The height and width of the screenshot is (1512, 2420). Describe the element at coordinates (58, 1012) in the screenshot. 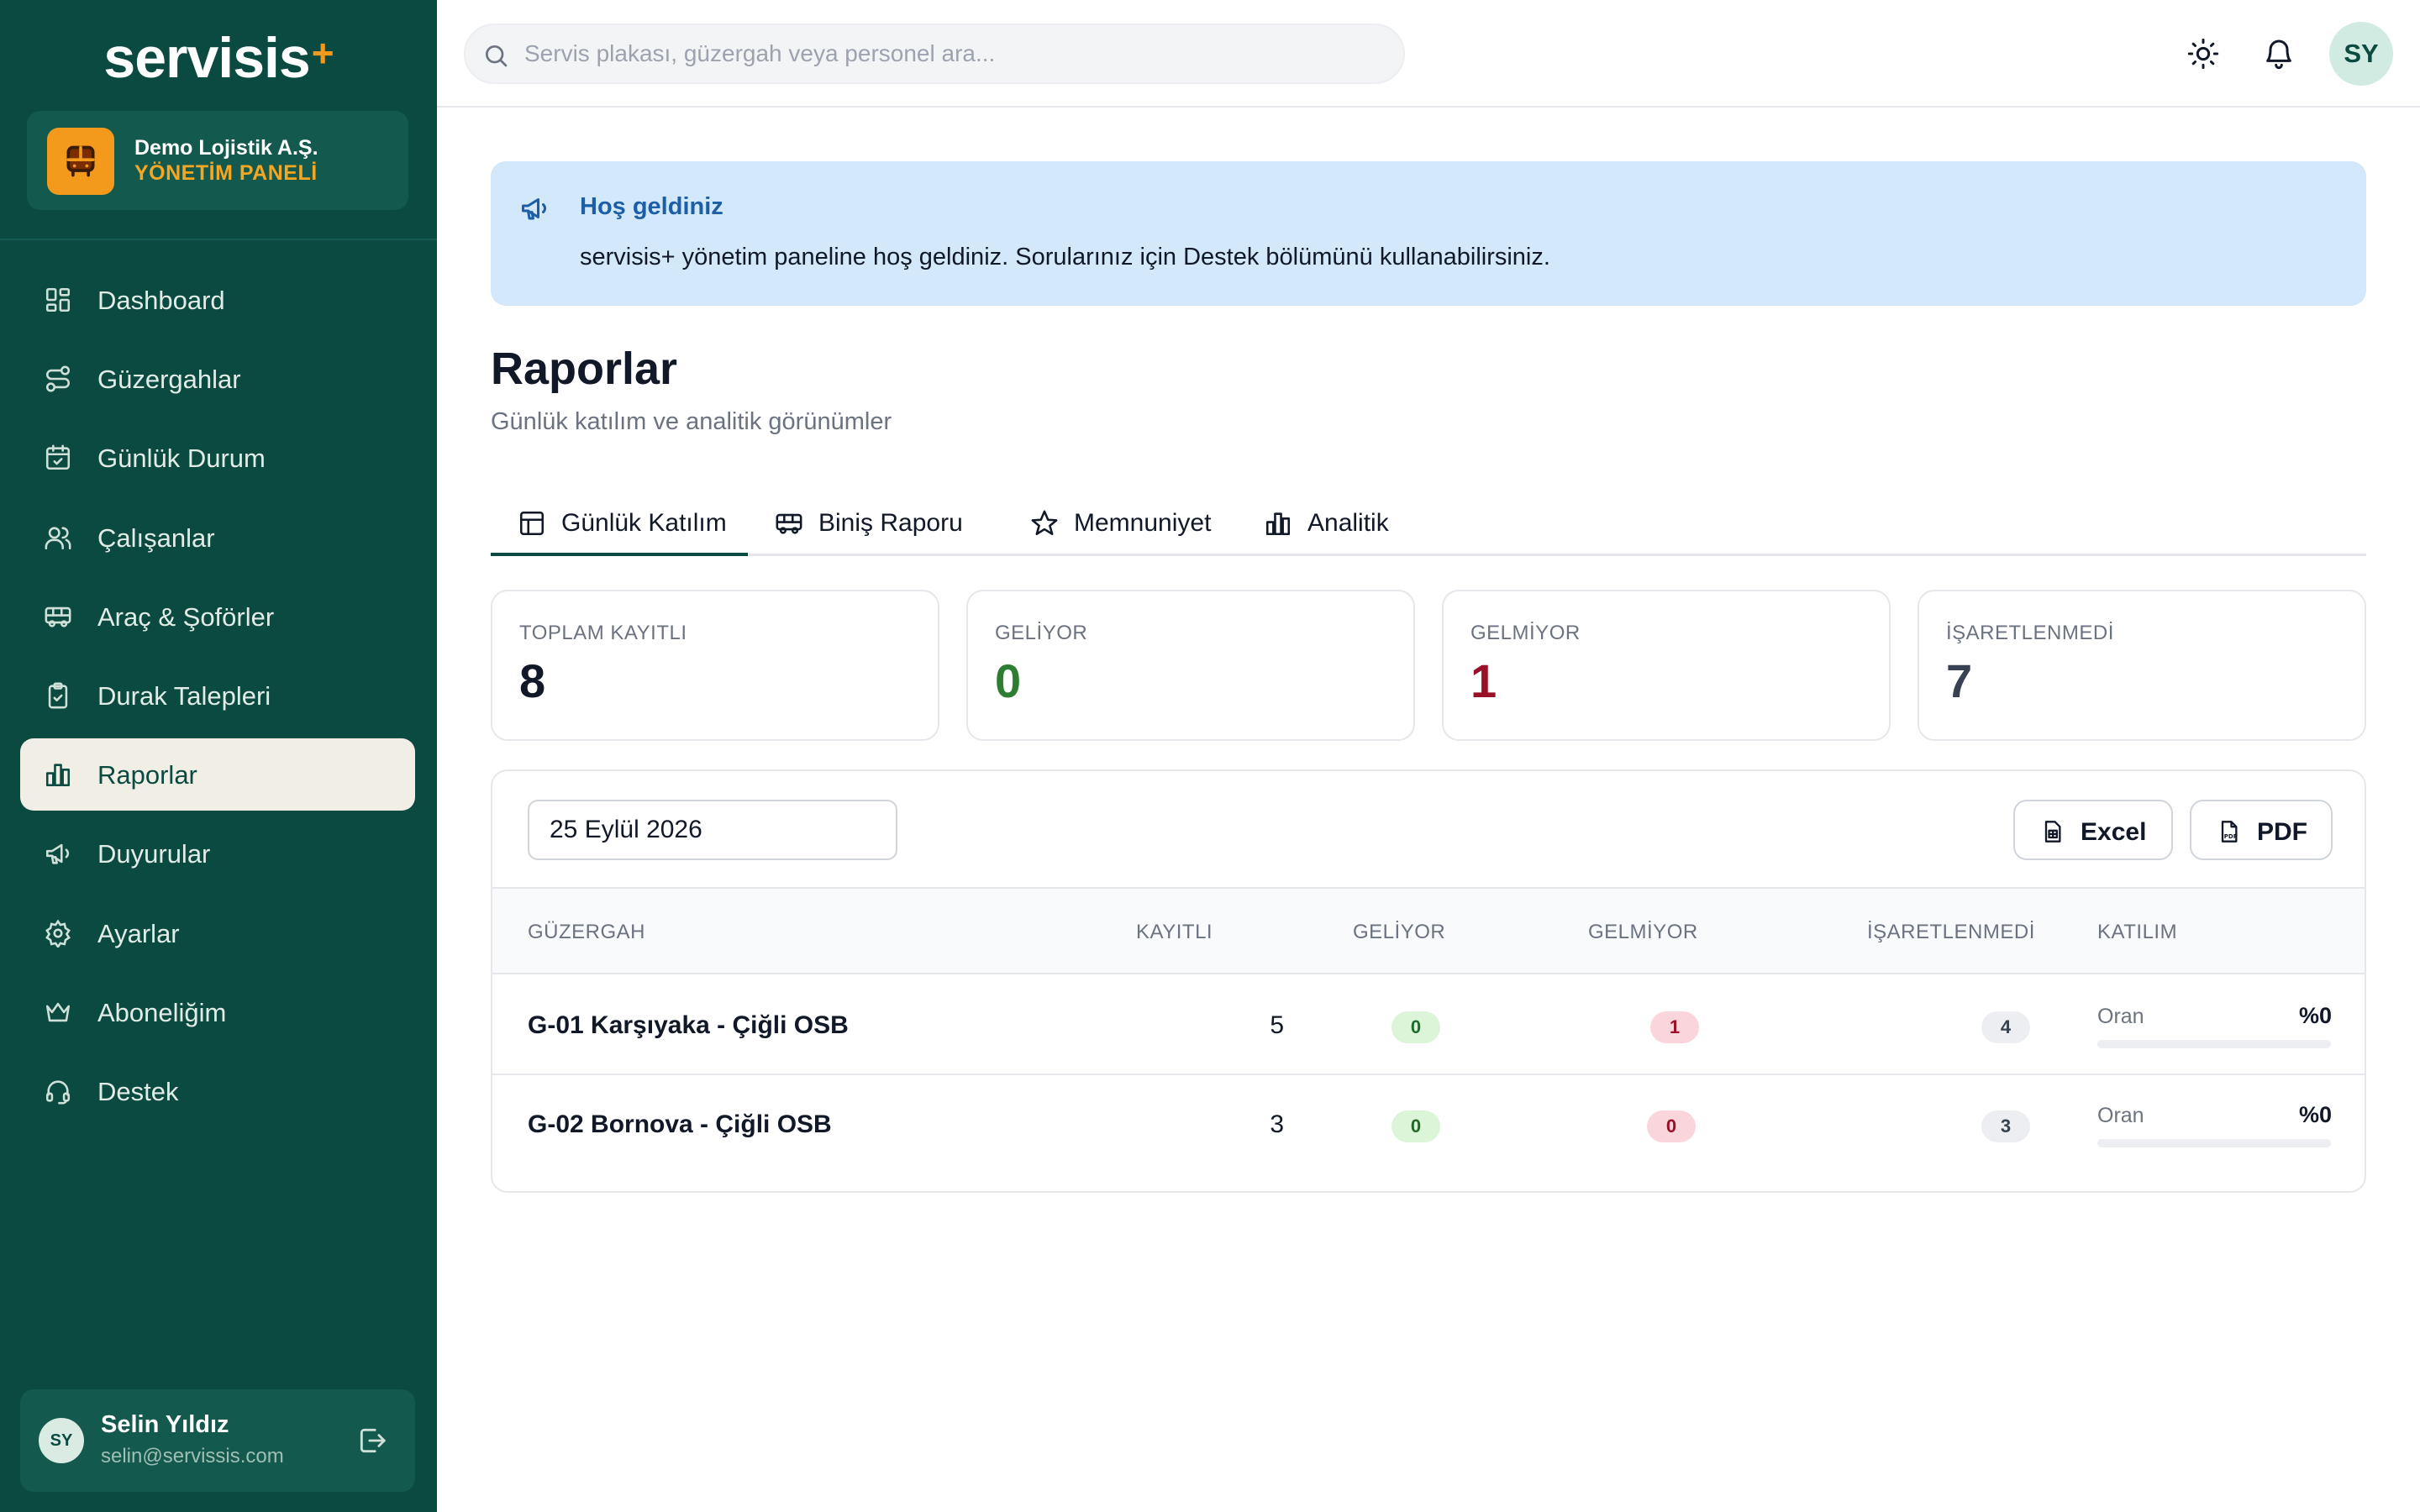

I see `crown-icon` at that location.